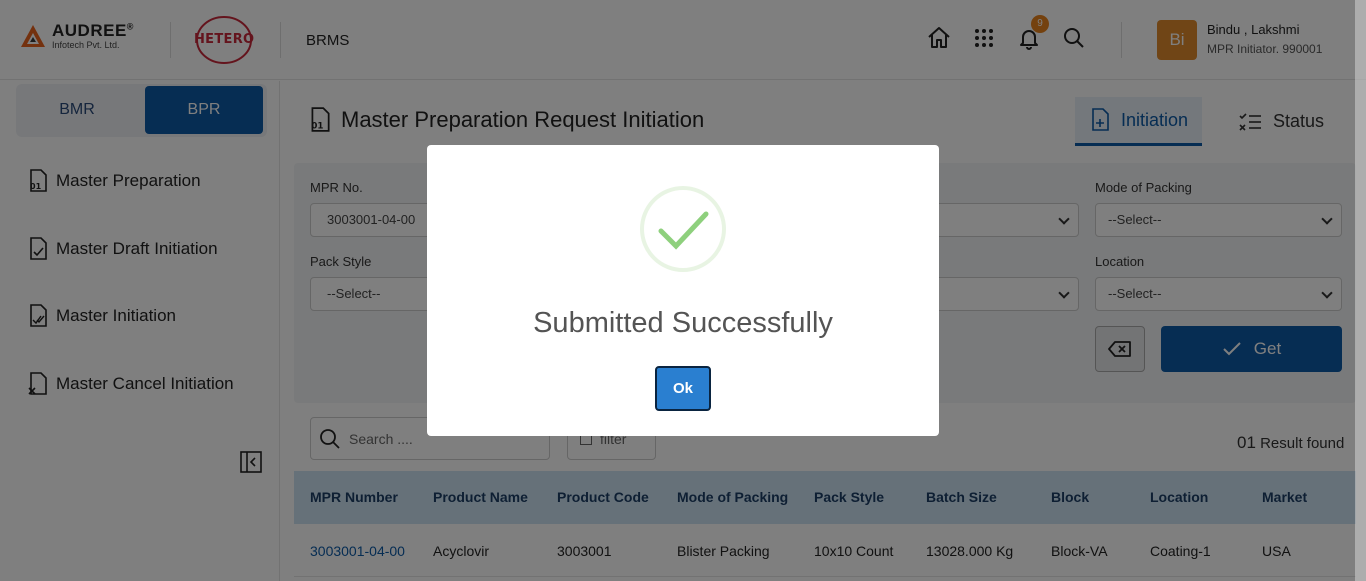  What do you see at coordinates (683, 323) in the screenshot?
I see `dialog-title: Submitted Successfully` at bounding box center [683, 323].